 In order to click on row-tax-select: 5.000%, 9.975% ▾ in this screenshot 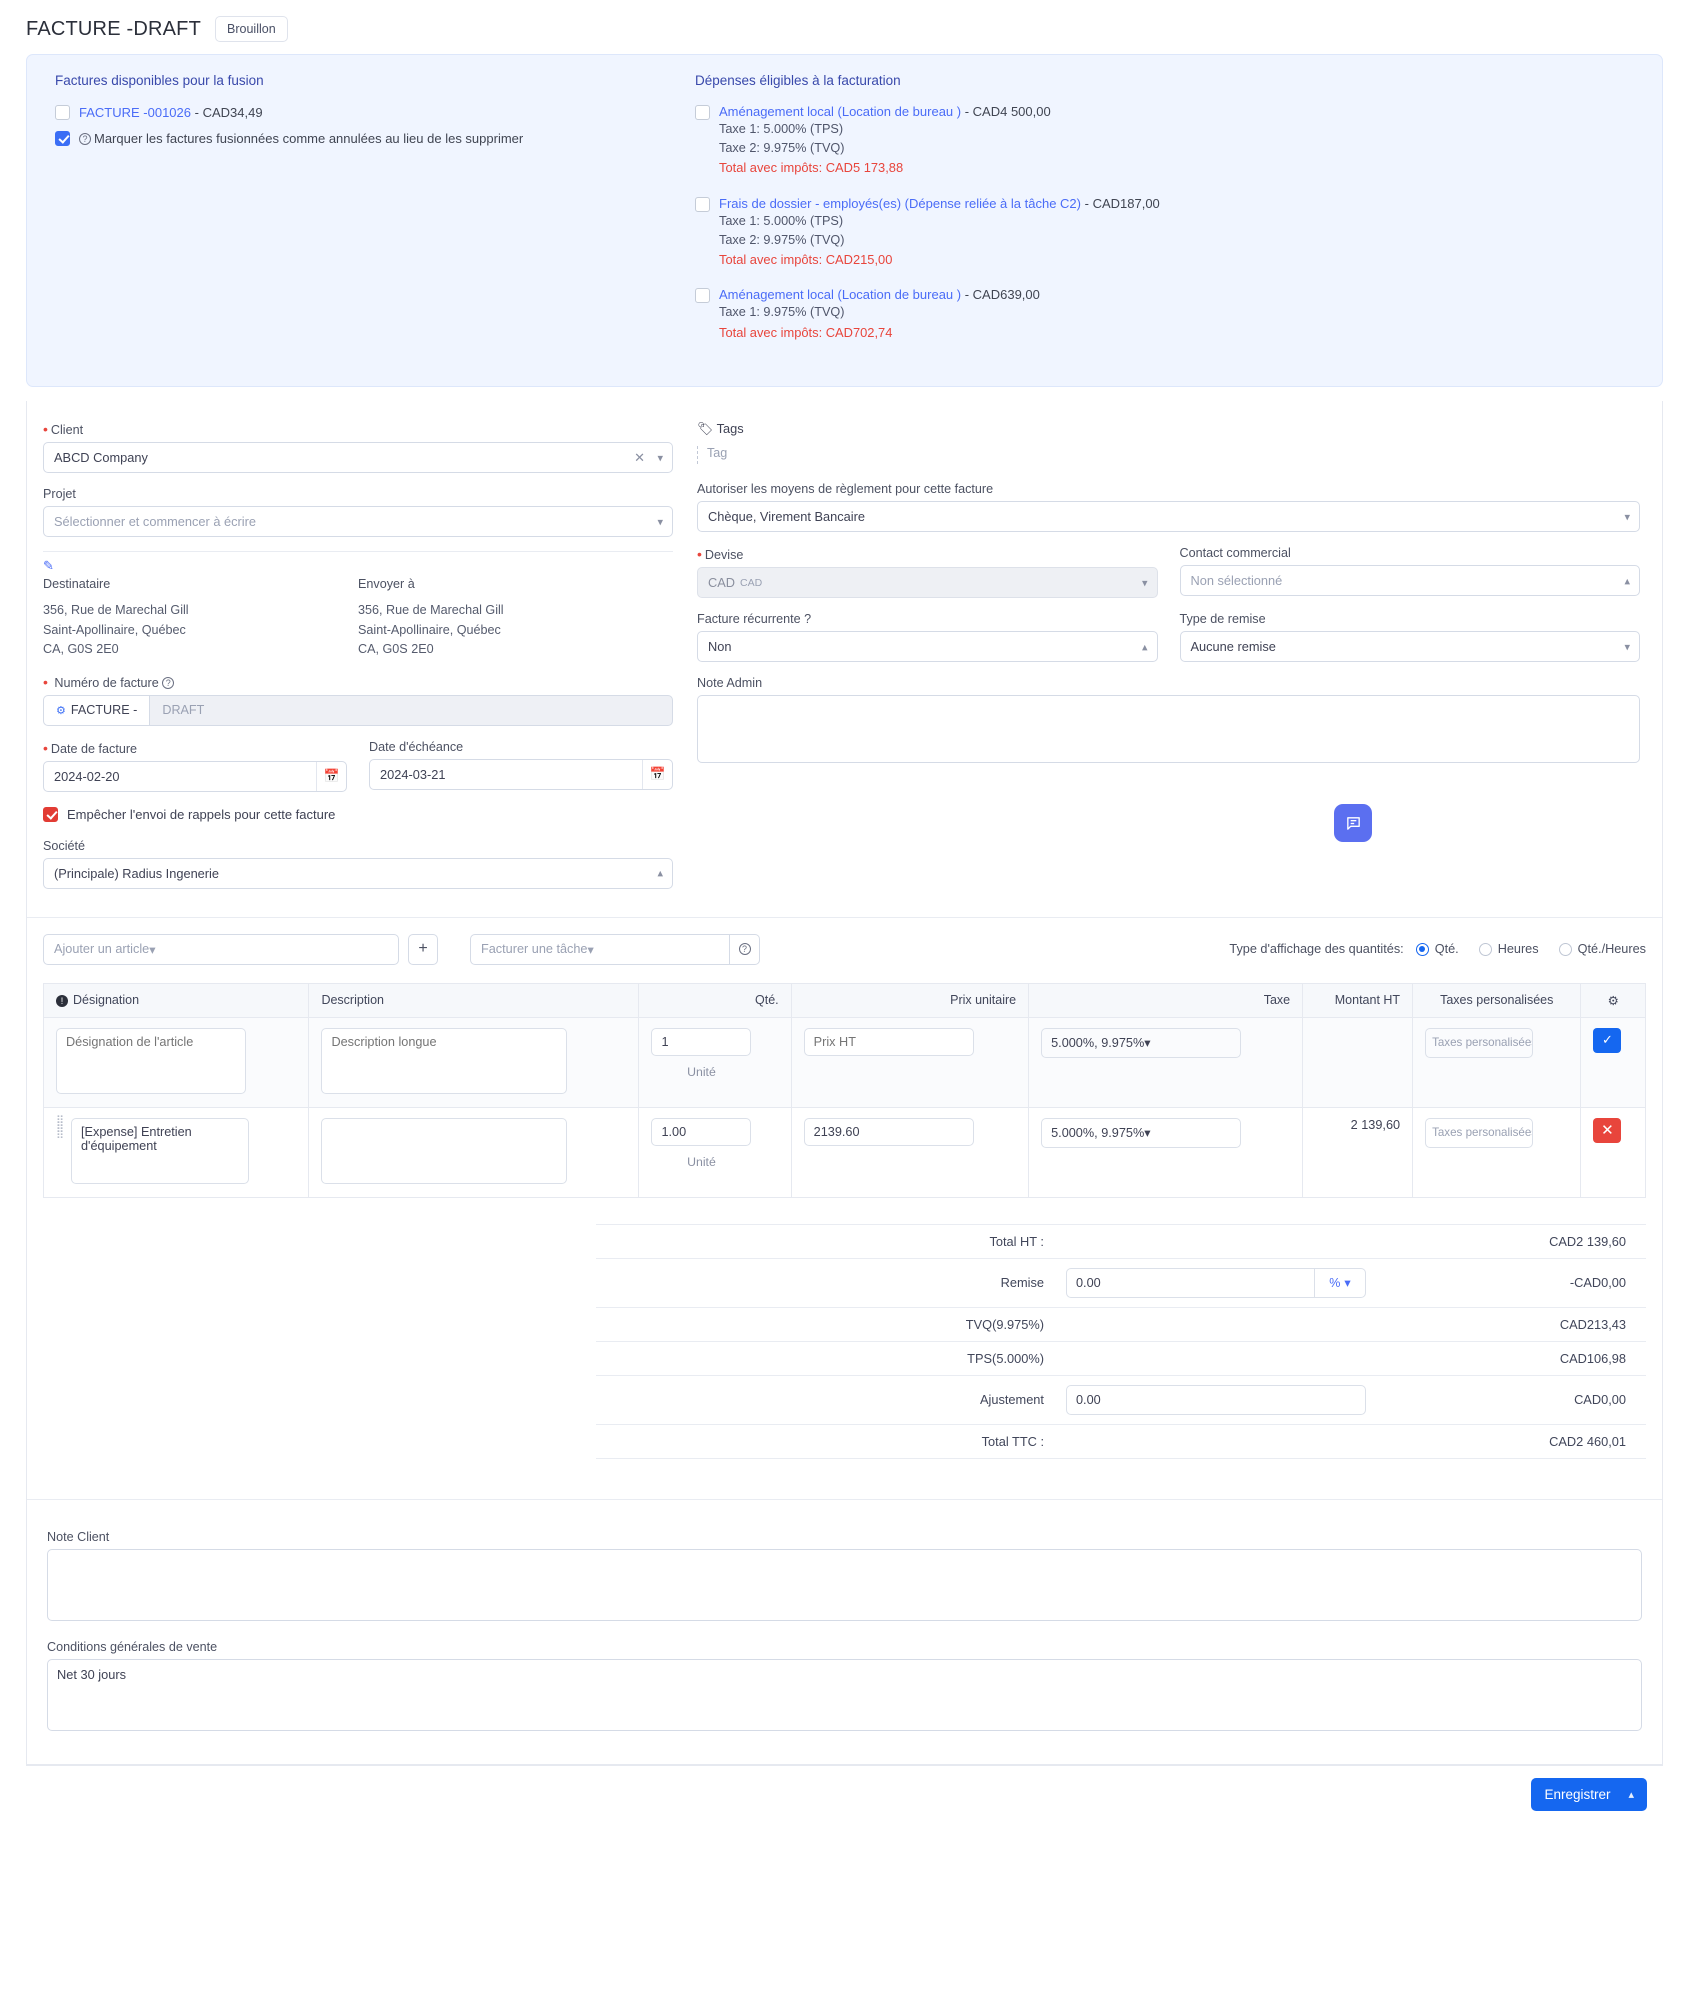, I will do `click(1141, 1132)`.